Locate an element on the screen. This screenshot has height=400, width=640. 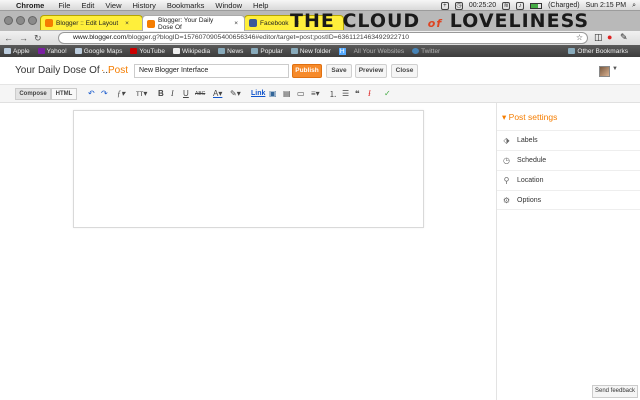
send-feedback-button: Send feedback is located at coordinates (615, 391).